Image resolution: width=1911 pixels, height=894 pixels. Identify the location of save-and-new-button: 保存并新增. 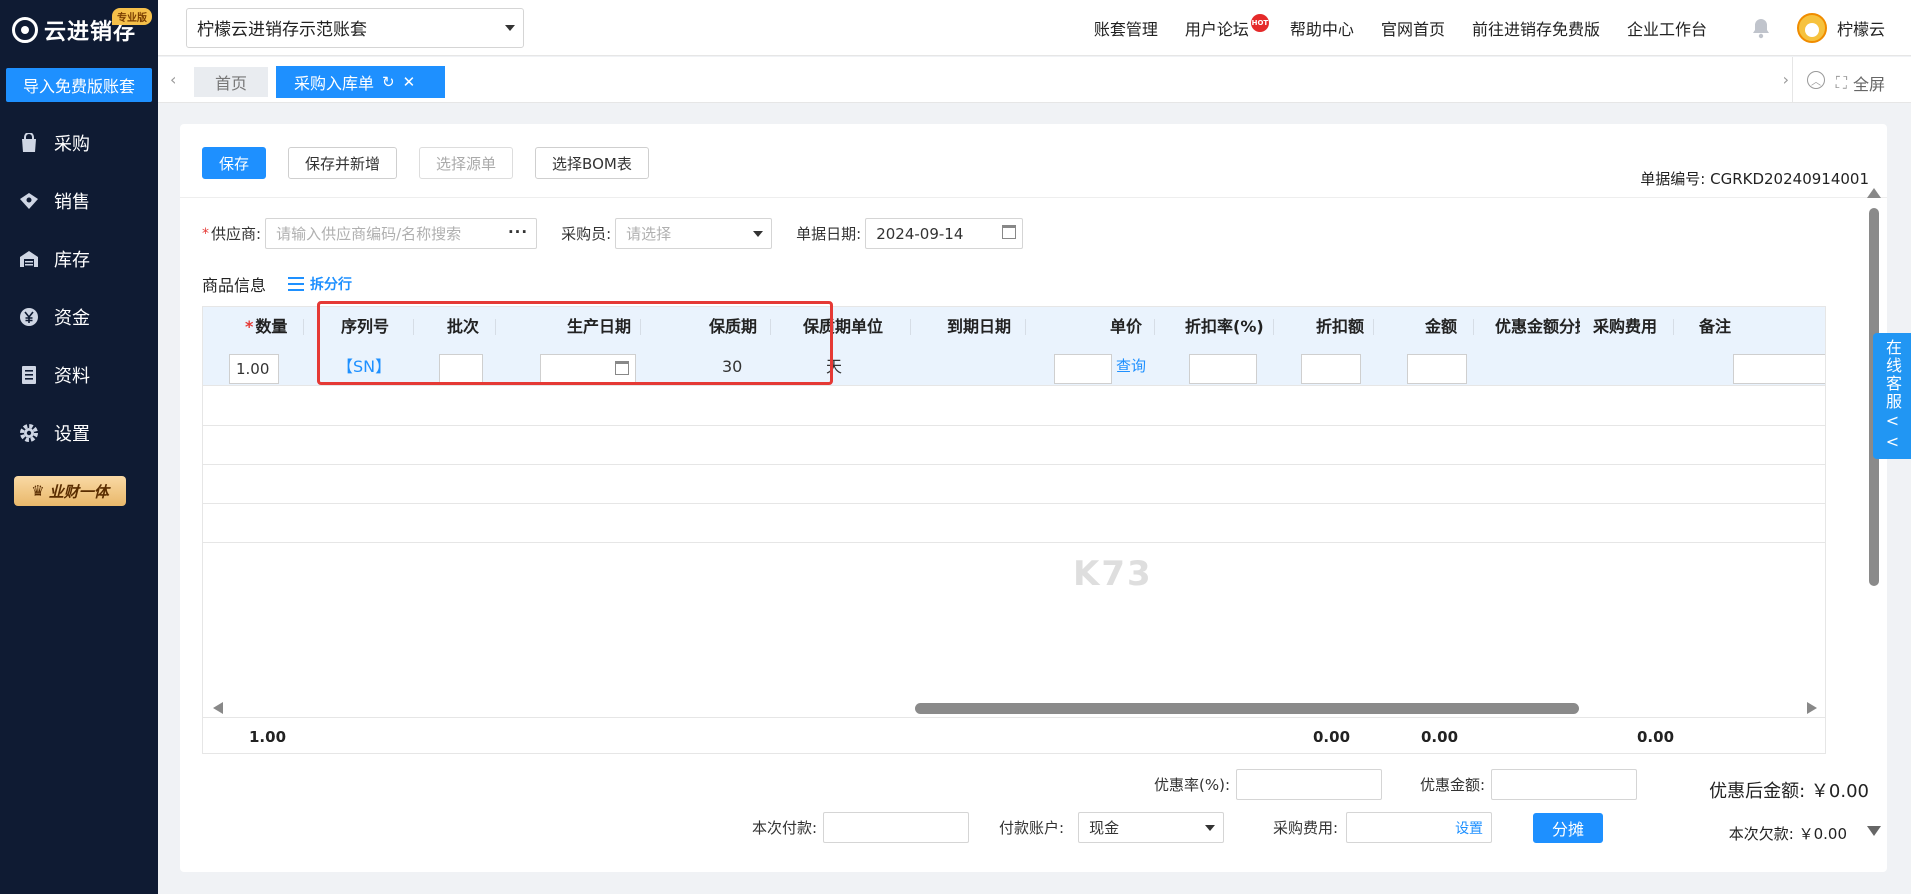
(343, 163).